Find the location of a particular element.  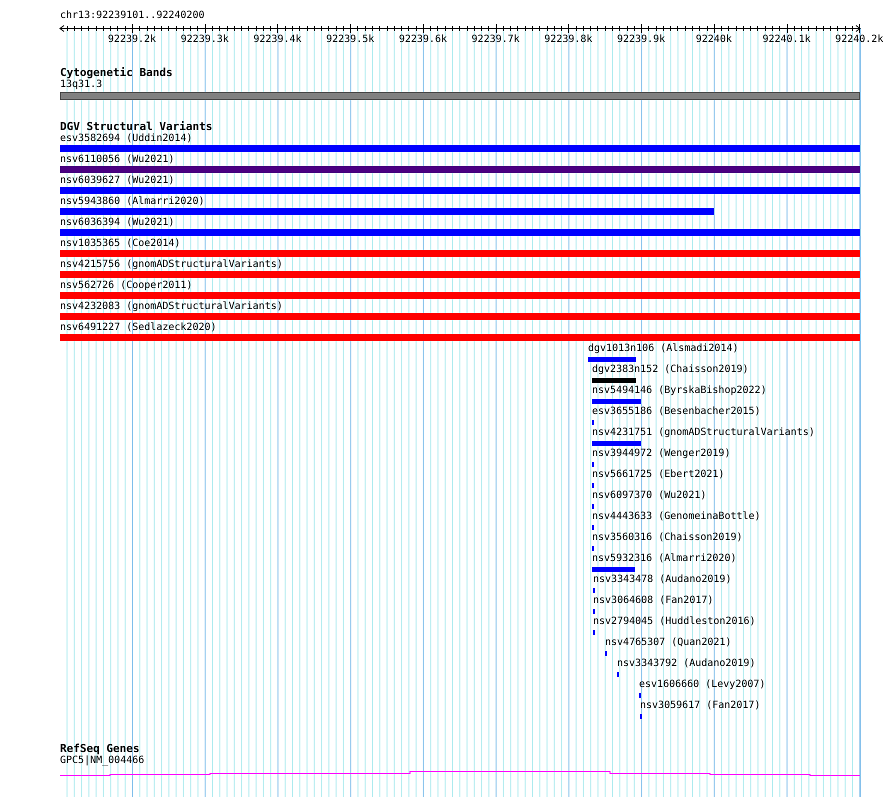

tick-label: 92240k is located at coordinates (714, 40).